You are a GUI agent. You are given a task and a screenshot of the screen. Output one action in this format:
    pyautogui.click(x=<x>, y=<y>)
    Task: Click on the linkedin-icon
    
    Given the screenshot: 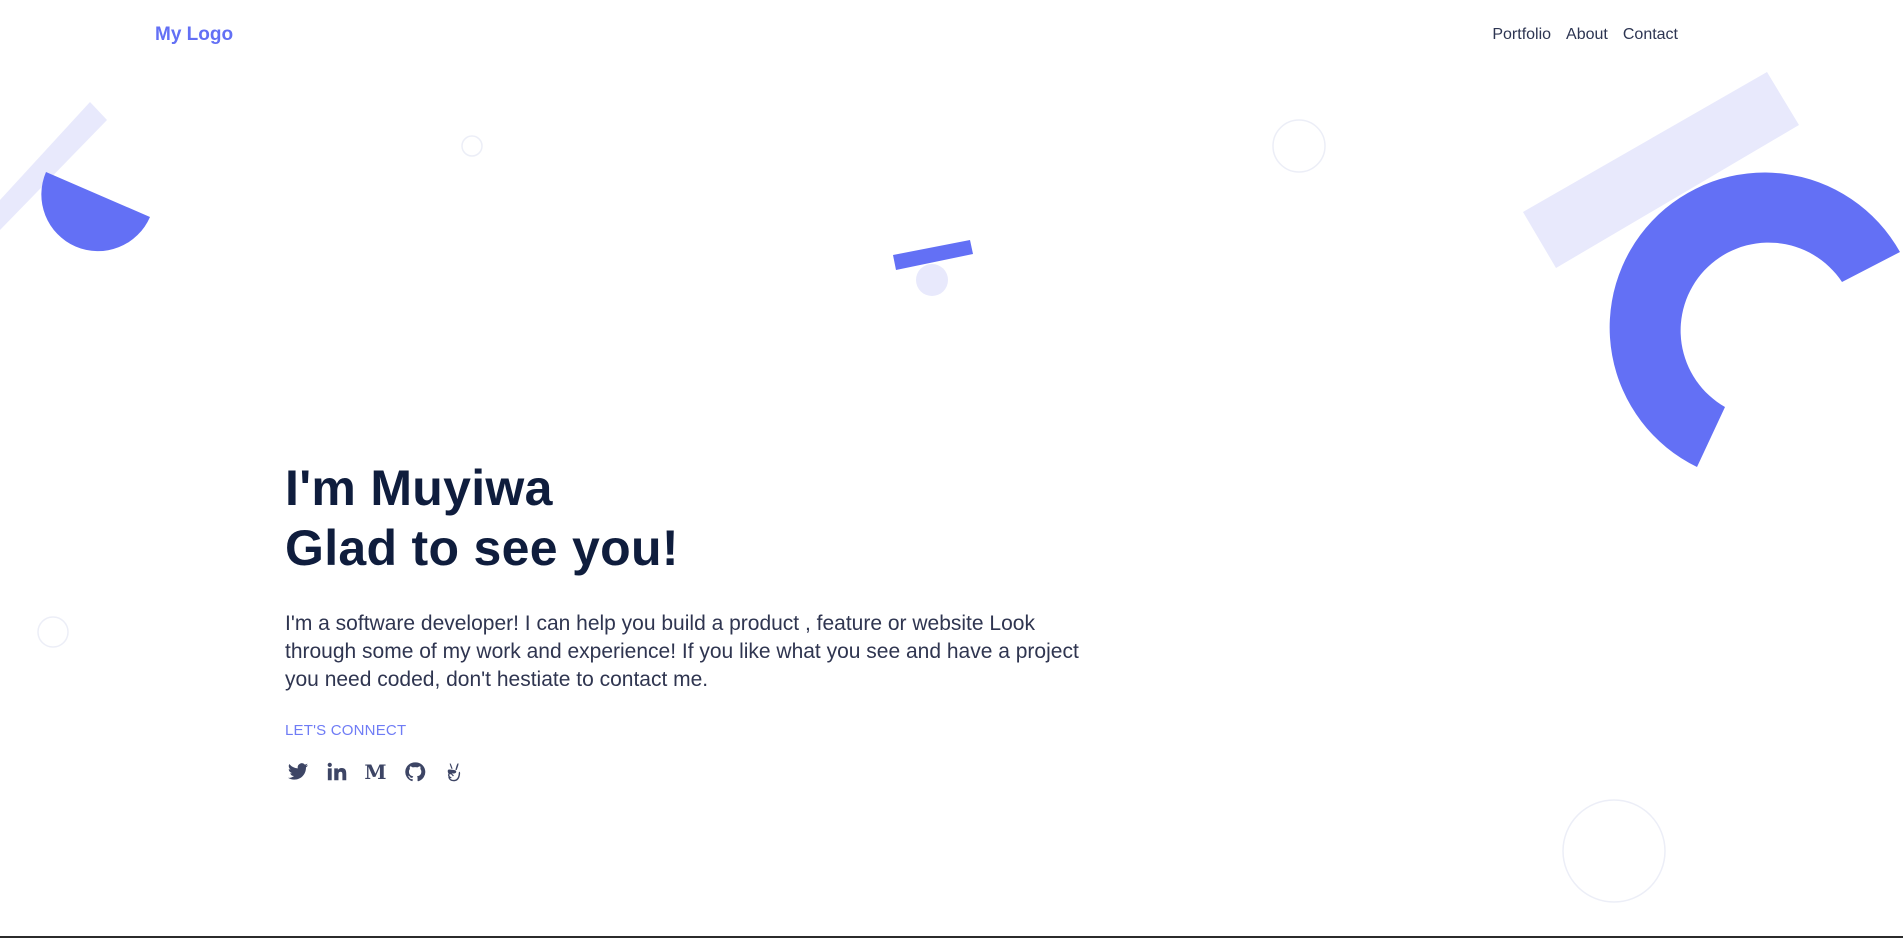 What is the action you would take?
    pyautogui.click(x=336, y=771)
    